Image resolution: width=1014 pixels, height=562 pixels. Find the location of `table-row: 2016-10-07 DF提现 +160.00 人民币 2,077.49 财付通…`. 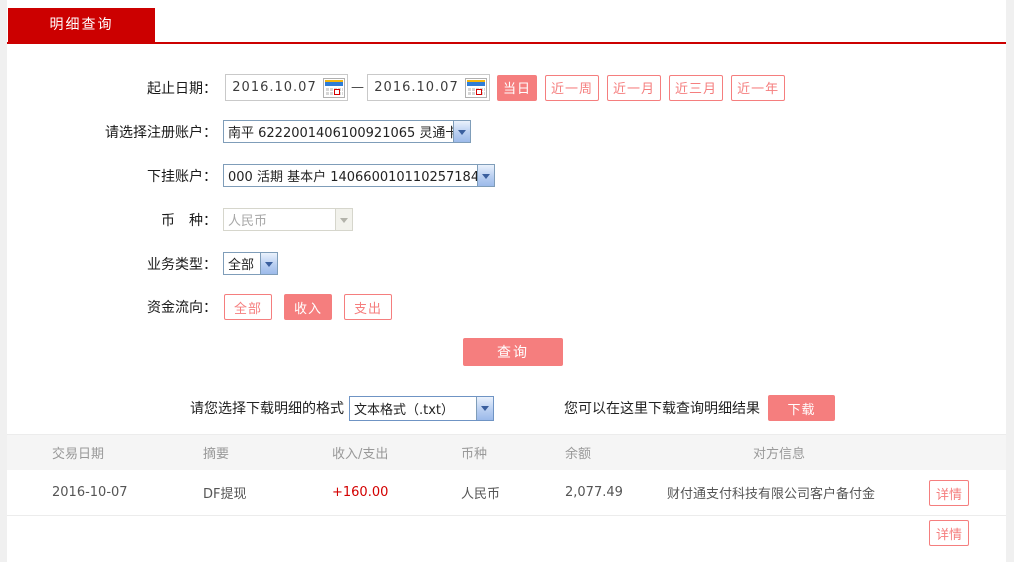

table-row: 2016-10-07 DF提现 +160.00 人民币 2,077.49 财付通… is located at coordinates (506, 493).